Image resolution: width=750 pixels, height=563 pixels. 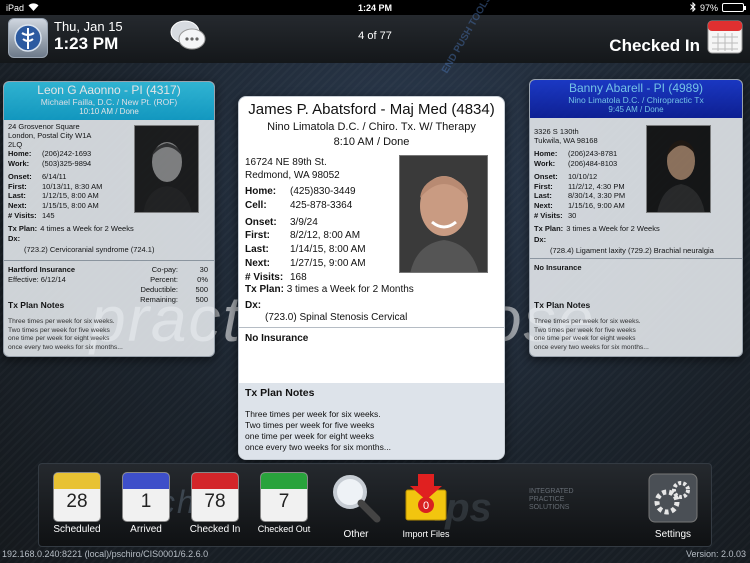 I want to click on ins-label: Remaining:, so click(x=159, y=299).